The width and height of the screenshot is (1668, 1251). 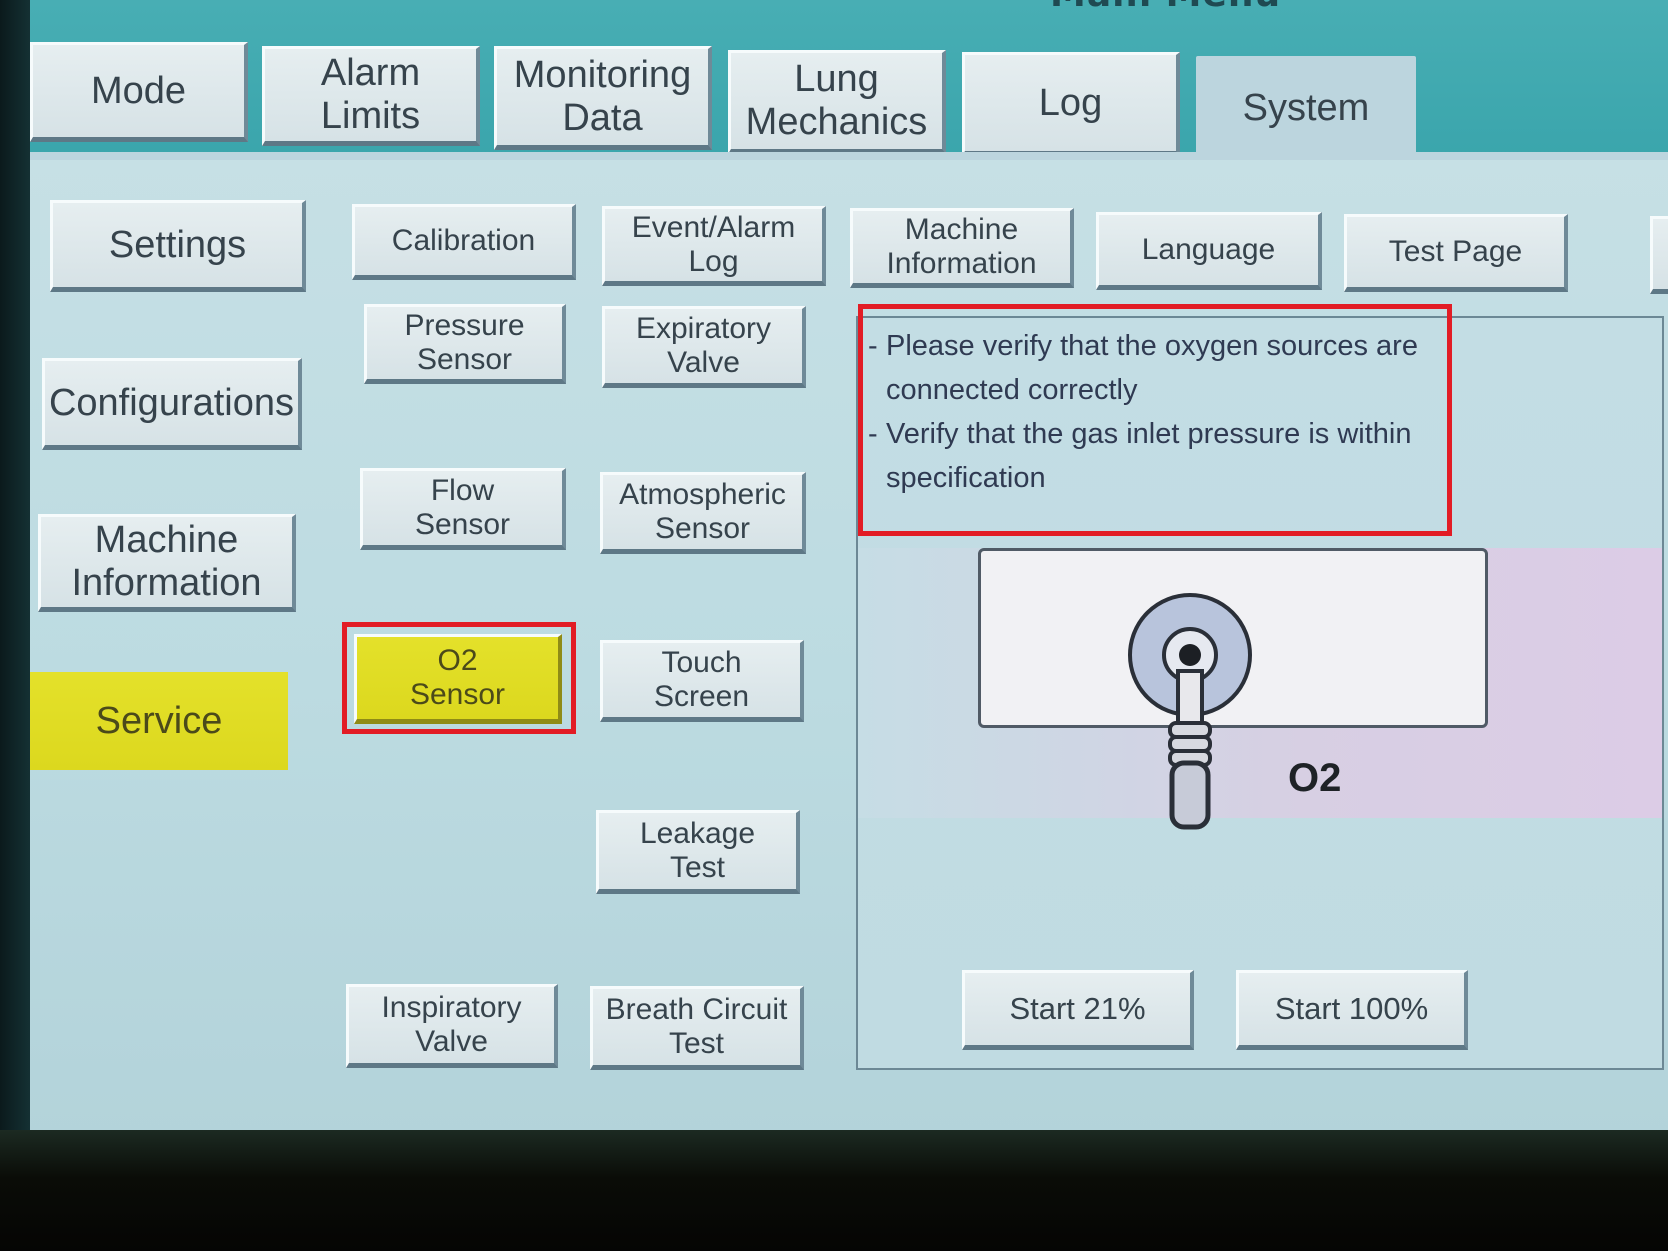 I want to click on tab-calibration: Calibration, so click(x=464, y=242).